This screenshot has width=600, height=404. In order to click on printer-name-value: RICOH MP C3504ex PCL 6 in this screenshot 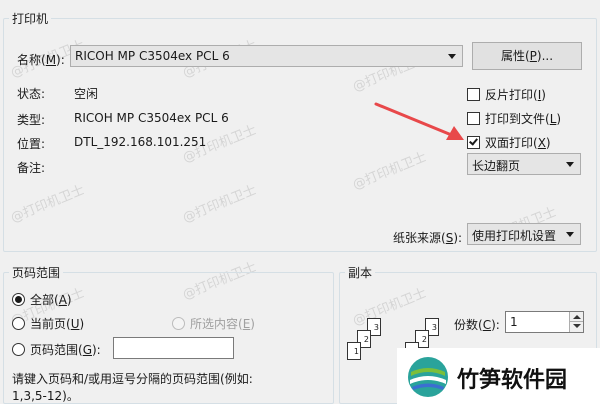, I will do `click(152, 56)`.